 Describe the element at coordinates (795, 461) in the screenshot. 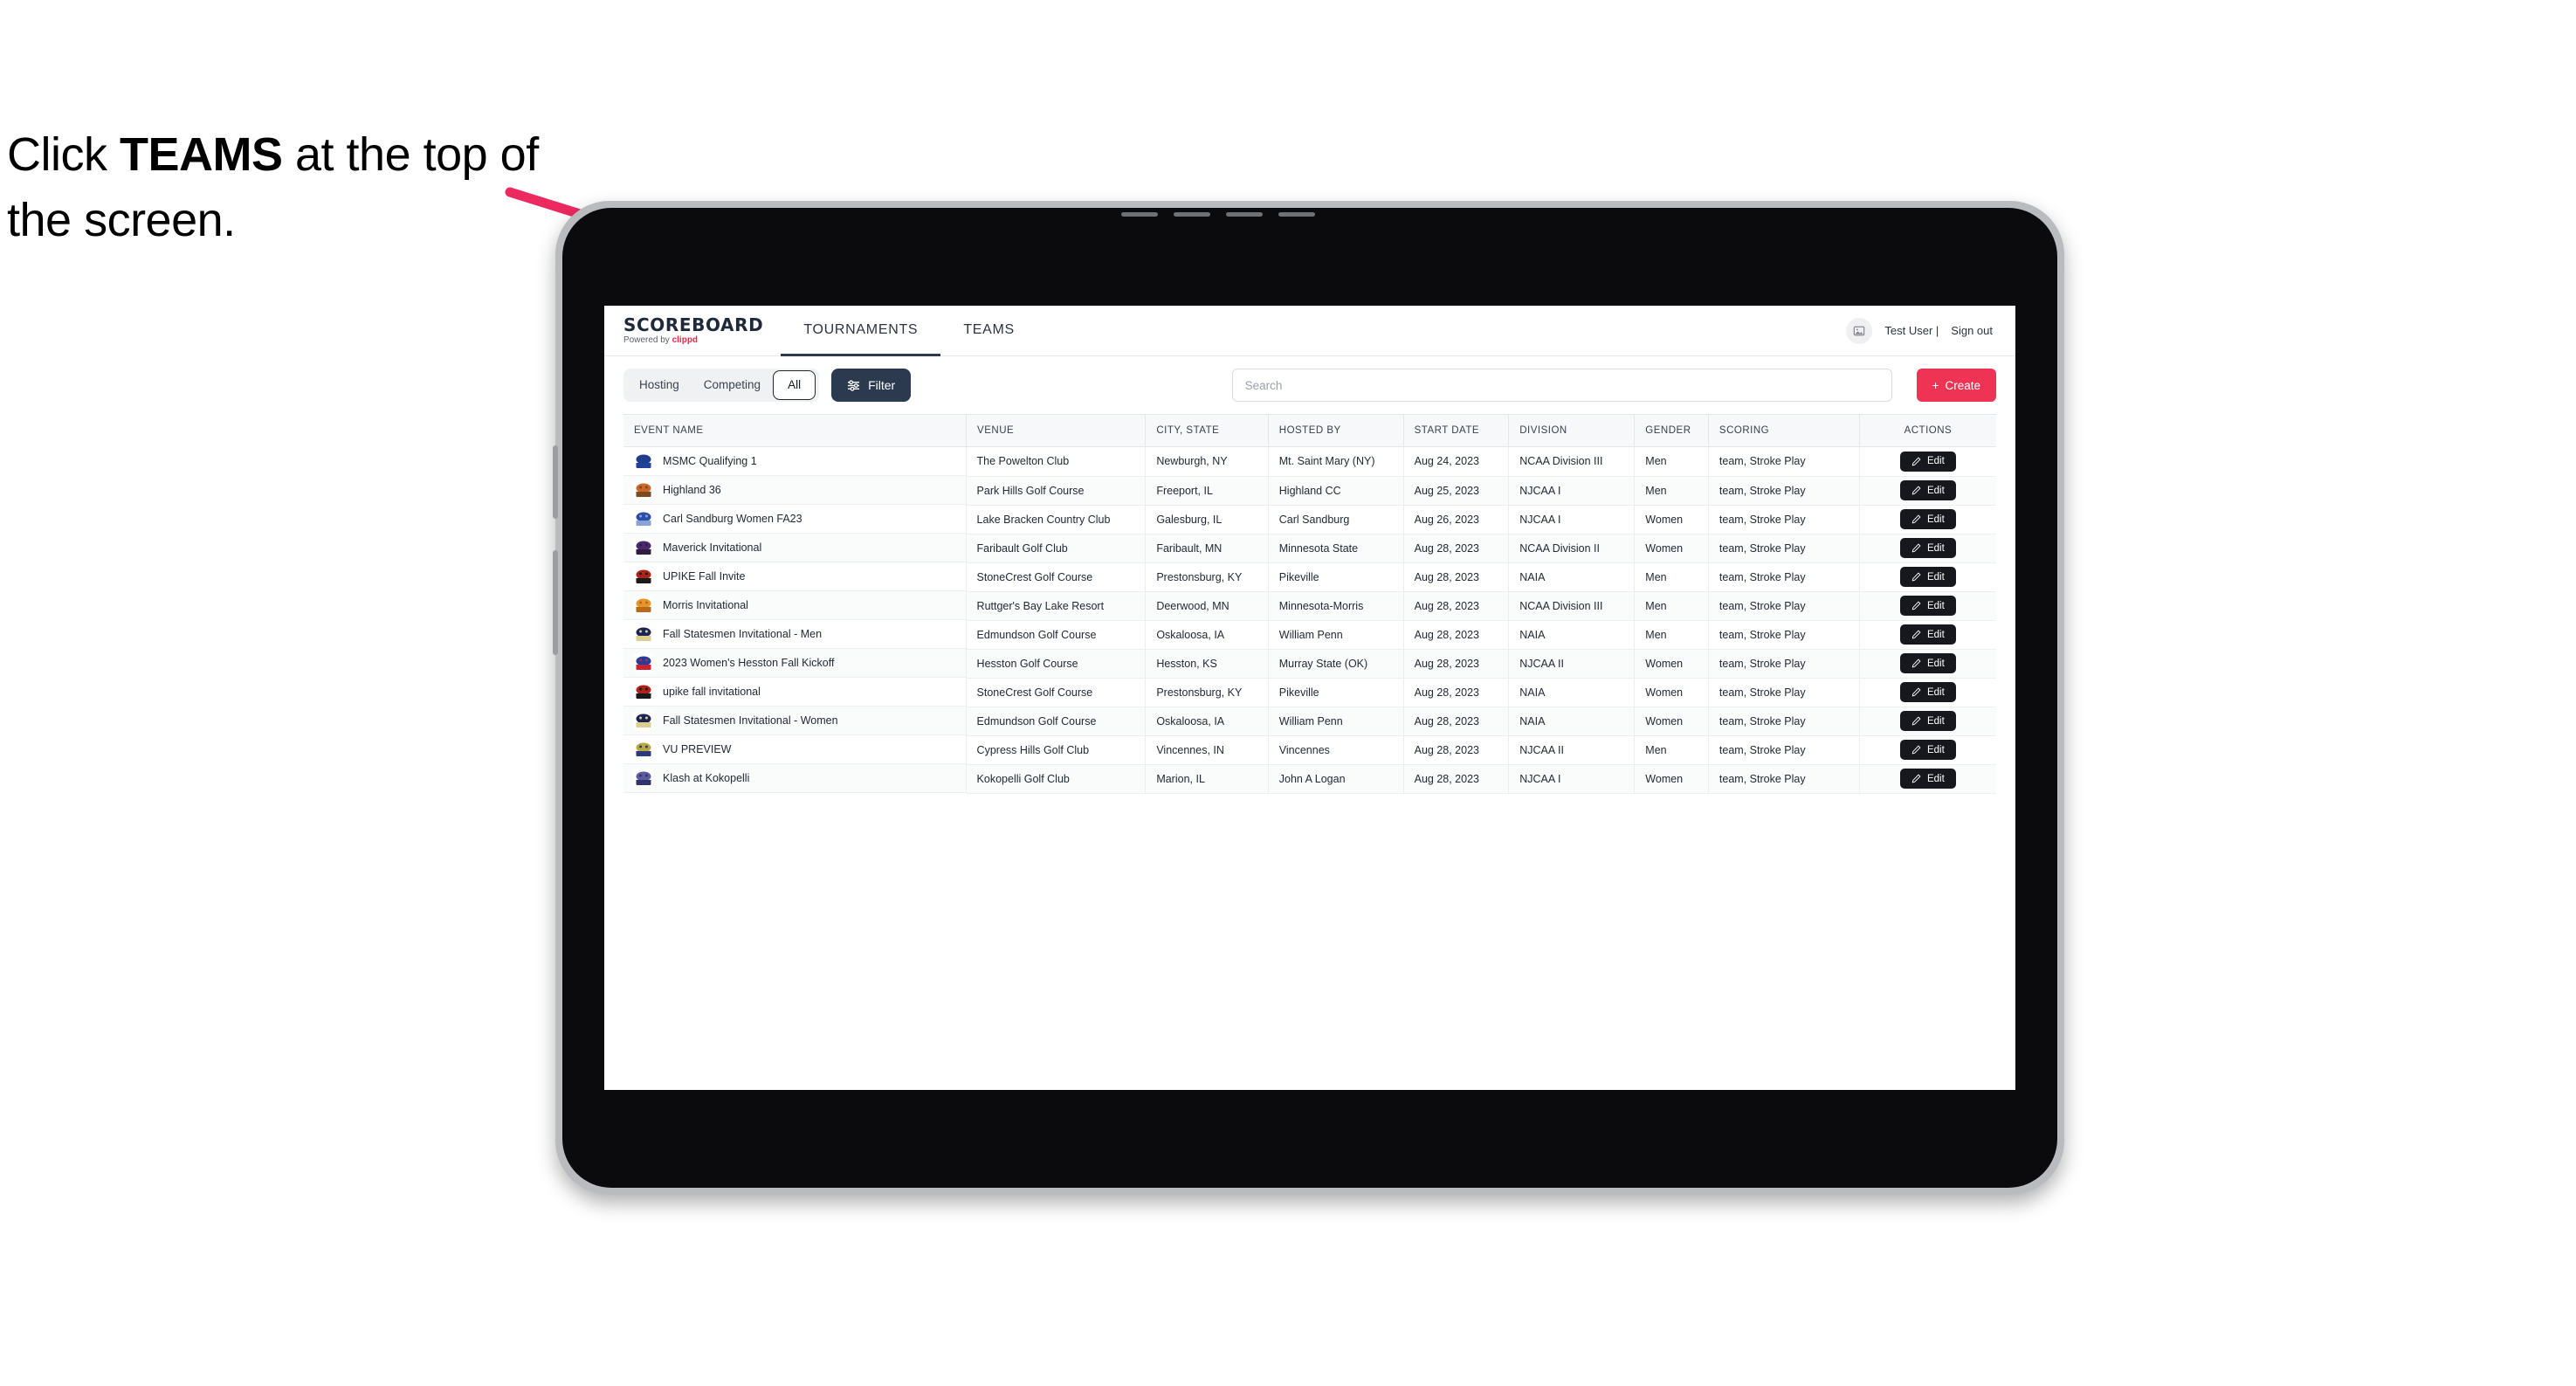

I see `cell-event-name: MSMC Qualifying 1` at that location.